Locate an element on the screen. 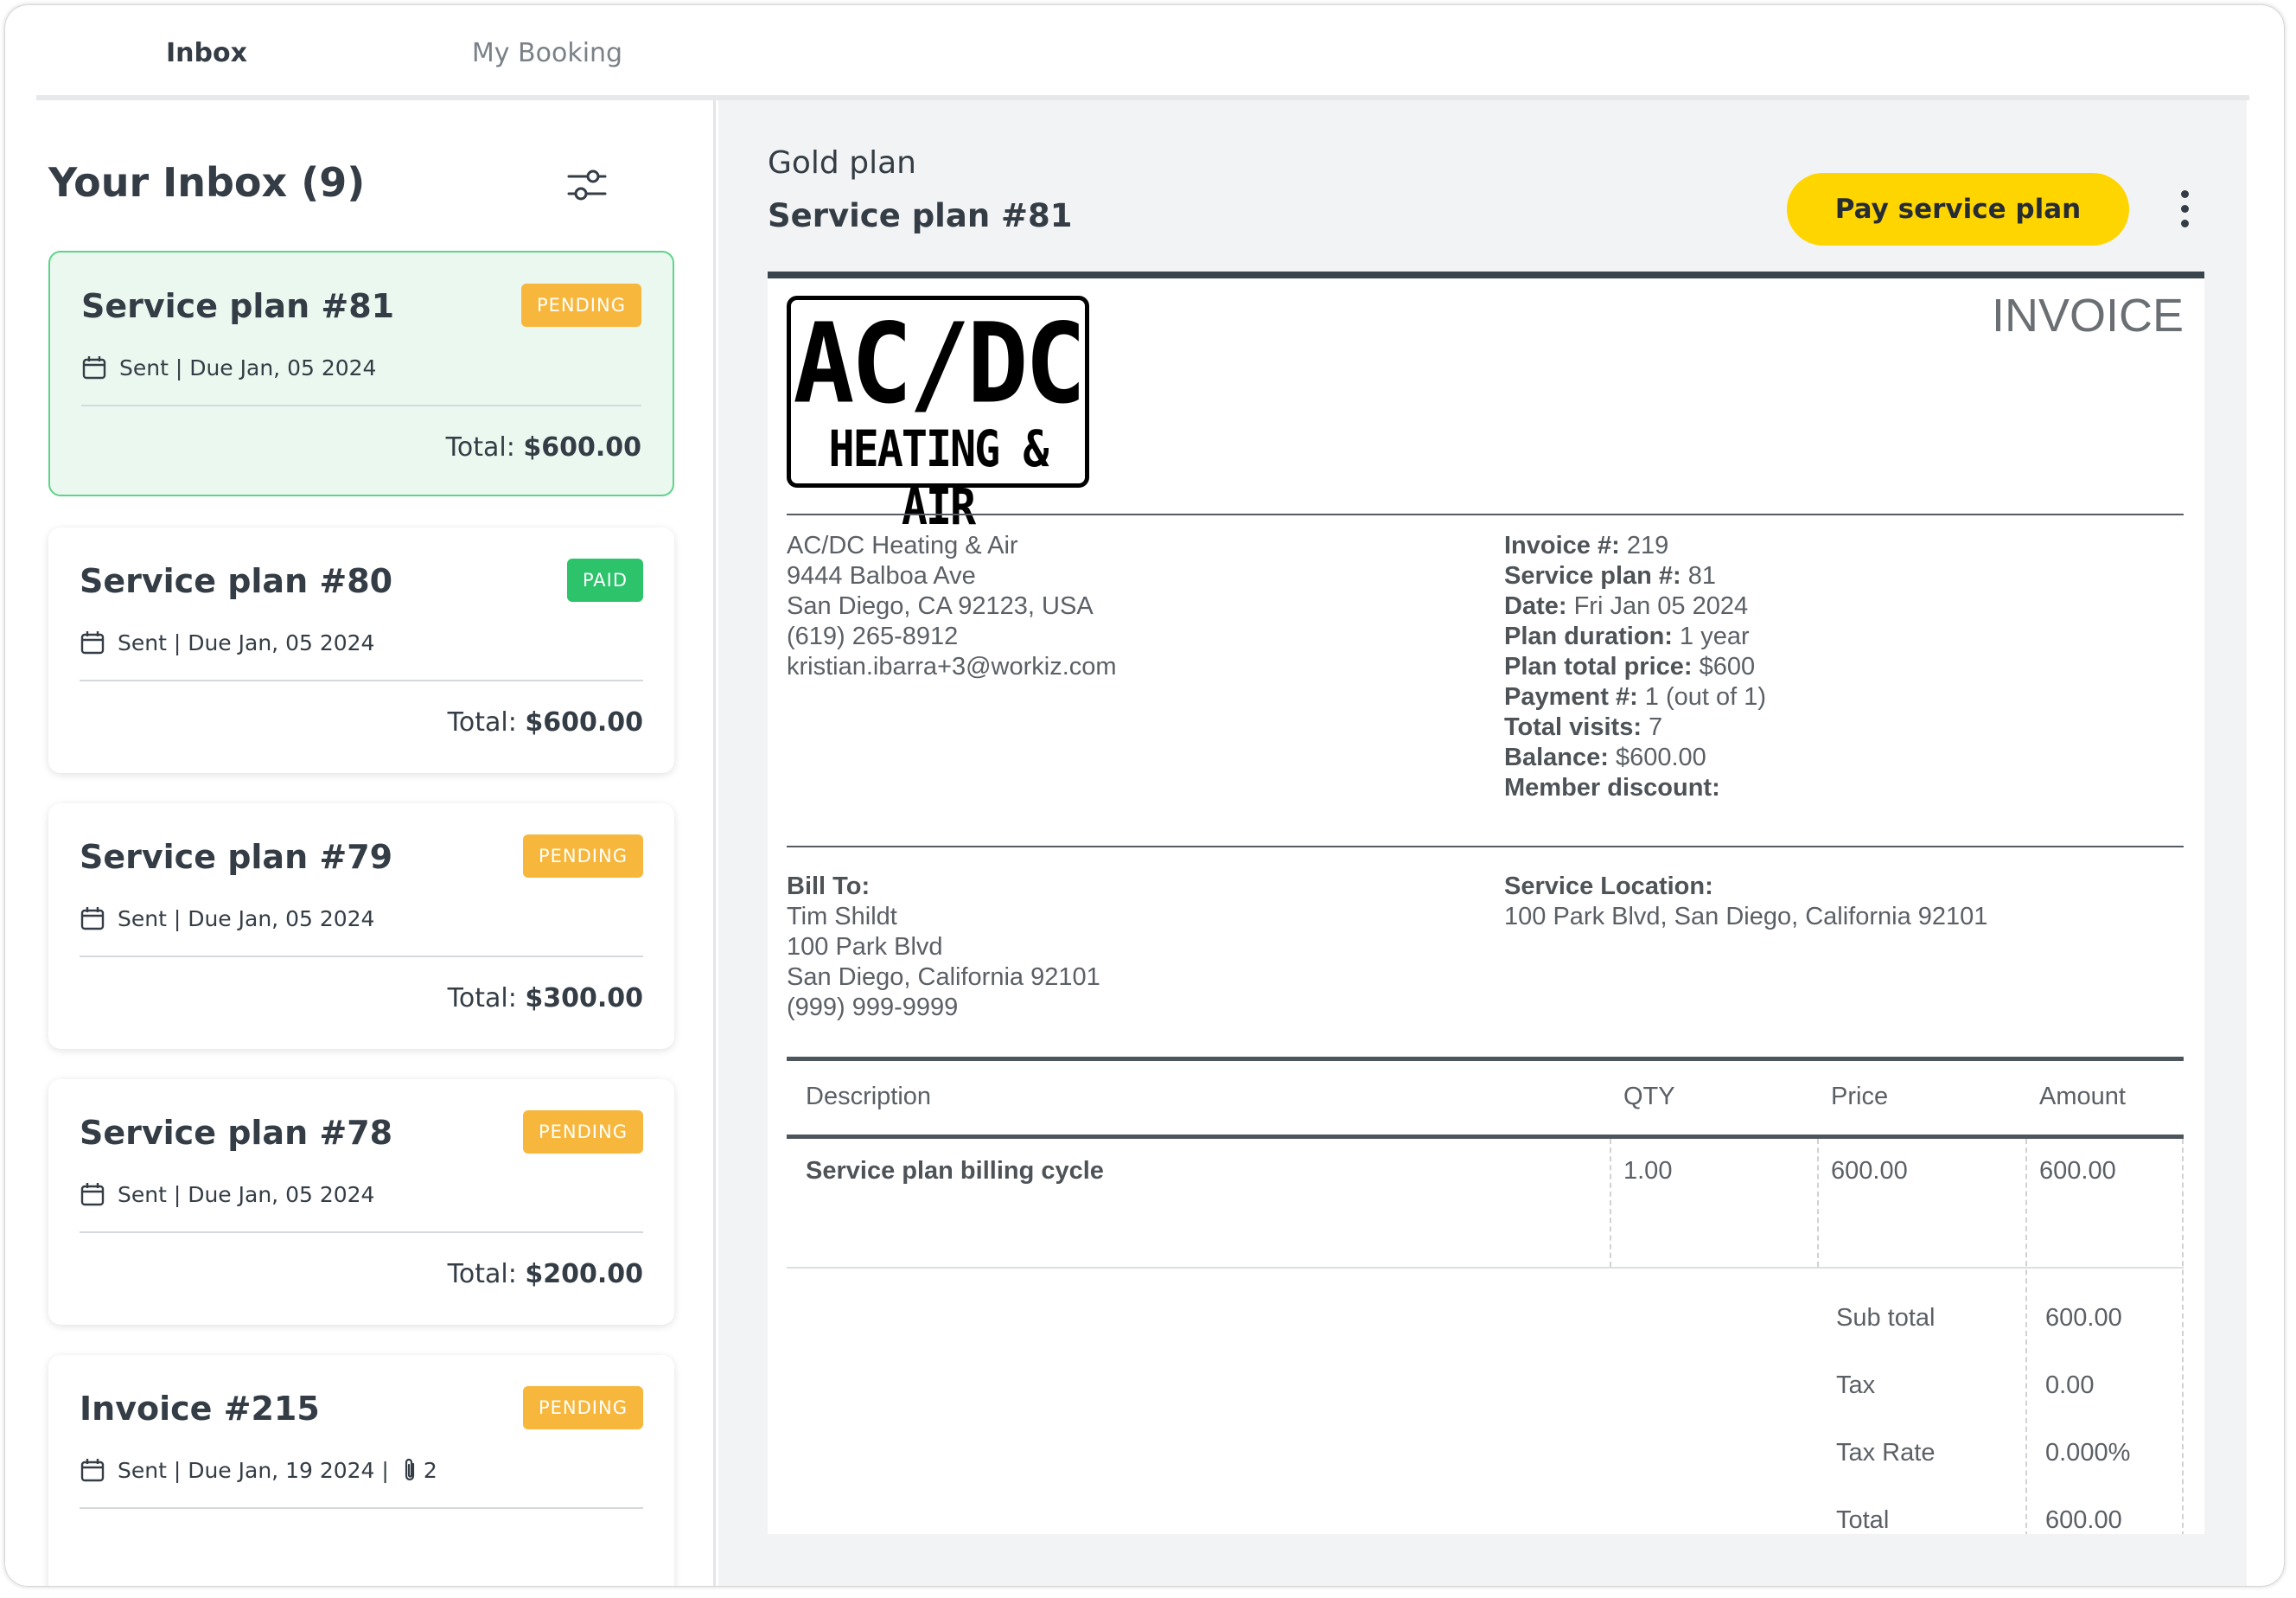  card-meta: Sent | Due Jan, 19 2024 | 2 is located at coordinates (258, 1470).